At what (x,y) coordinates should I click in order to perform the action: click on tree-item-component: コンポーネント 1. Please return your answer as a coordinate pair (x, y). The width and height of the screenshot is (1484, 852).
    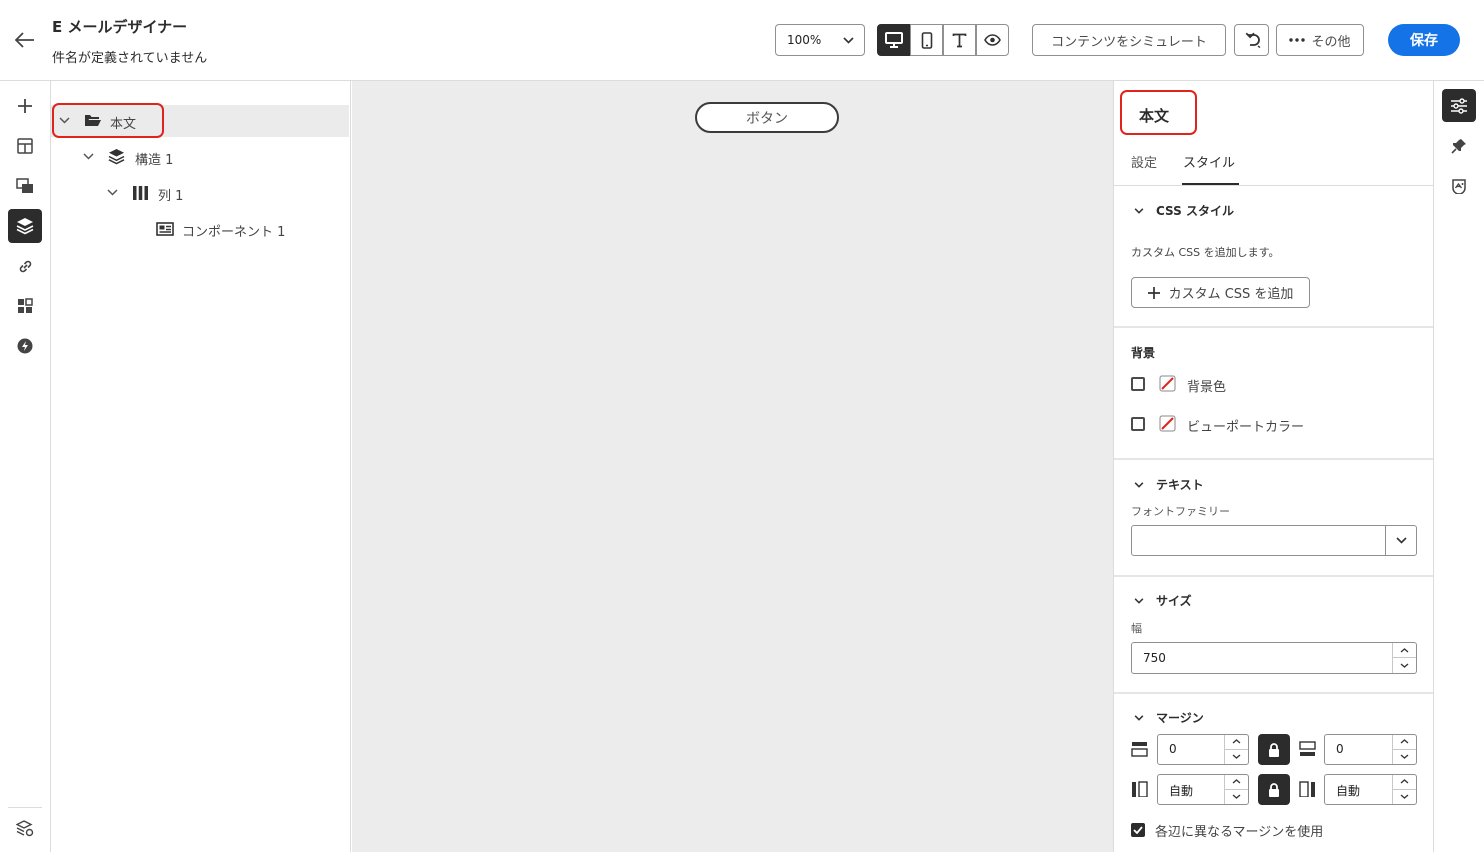
    Looking at the image, I should click on (200, 229).